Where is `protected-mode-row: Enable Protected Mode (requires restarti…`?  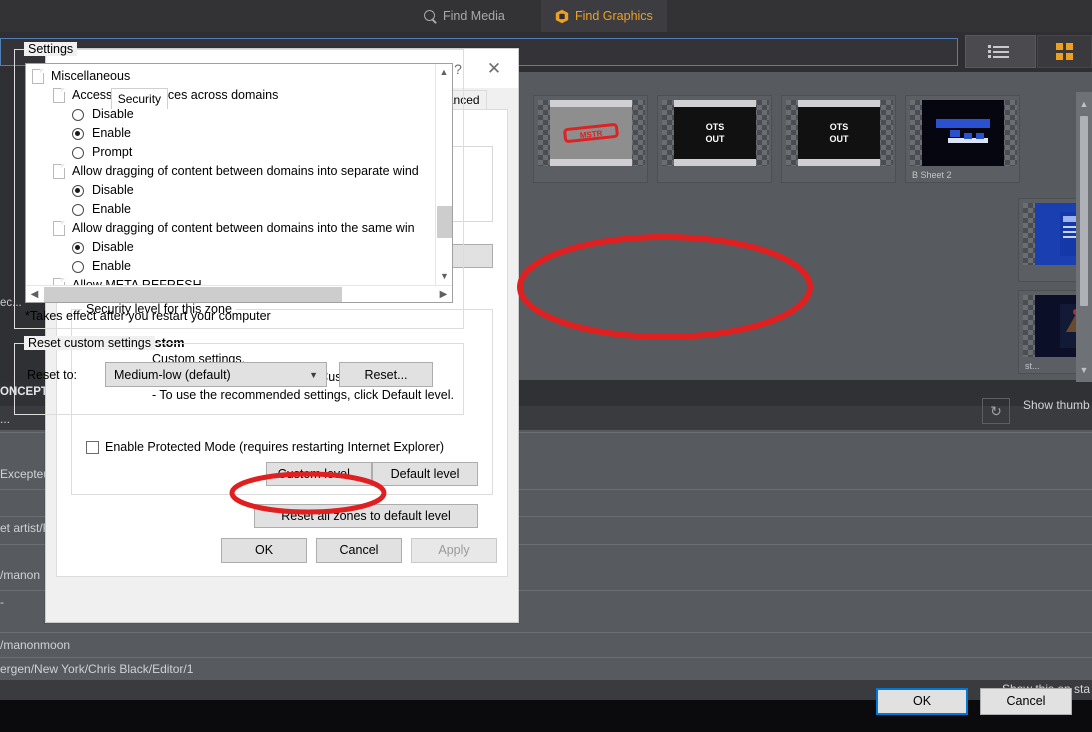
protected-mode-row: Enable Protected Mode (requires restarti… is located at coordinates (282, 447).